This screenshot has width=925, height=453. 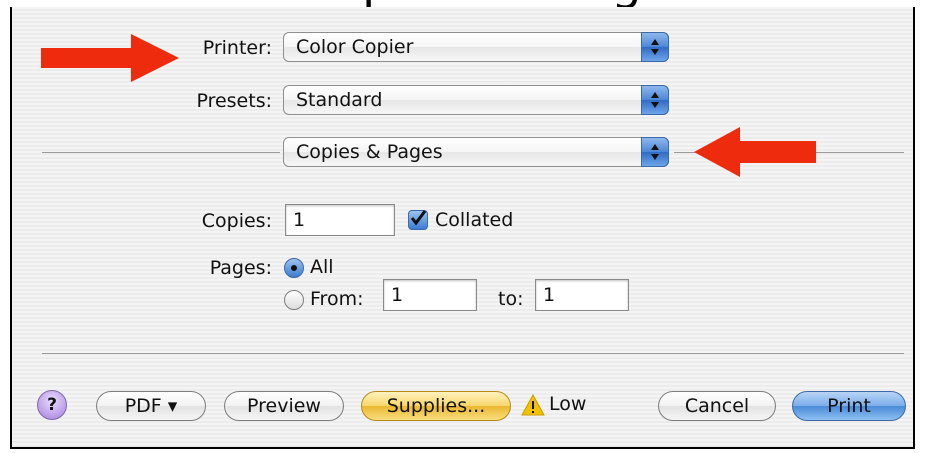 What do you see at coordinates (237, 48) in the screenshot?
I see `printer-label: Printer:` at bounding box center [237, 48].